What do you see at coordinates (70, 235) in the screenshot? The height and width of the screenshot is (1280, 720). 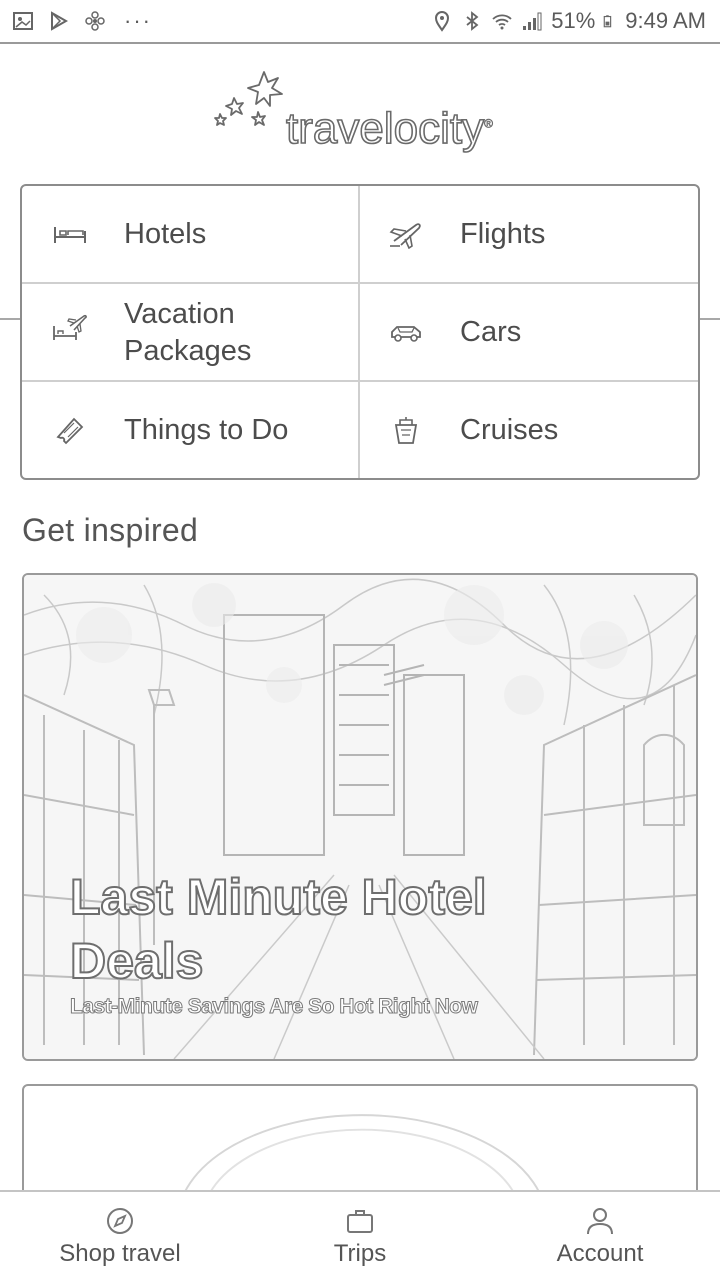 I see `bed-icon` at bounding box center [70, 235].